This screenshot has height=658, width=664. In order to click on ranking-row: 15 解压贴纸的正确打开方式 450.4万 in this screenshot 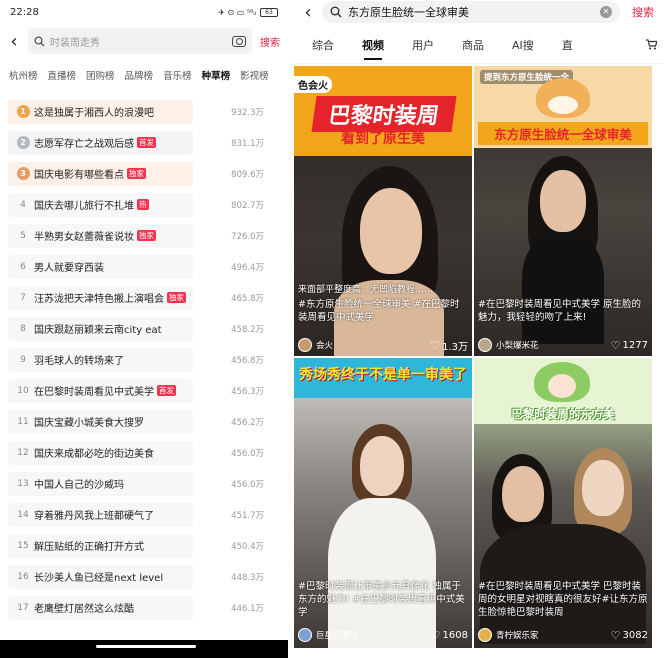, I will do `click(144, 545)`.